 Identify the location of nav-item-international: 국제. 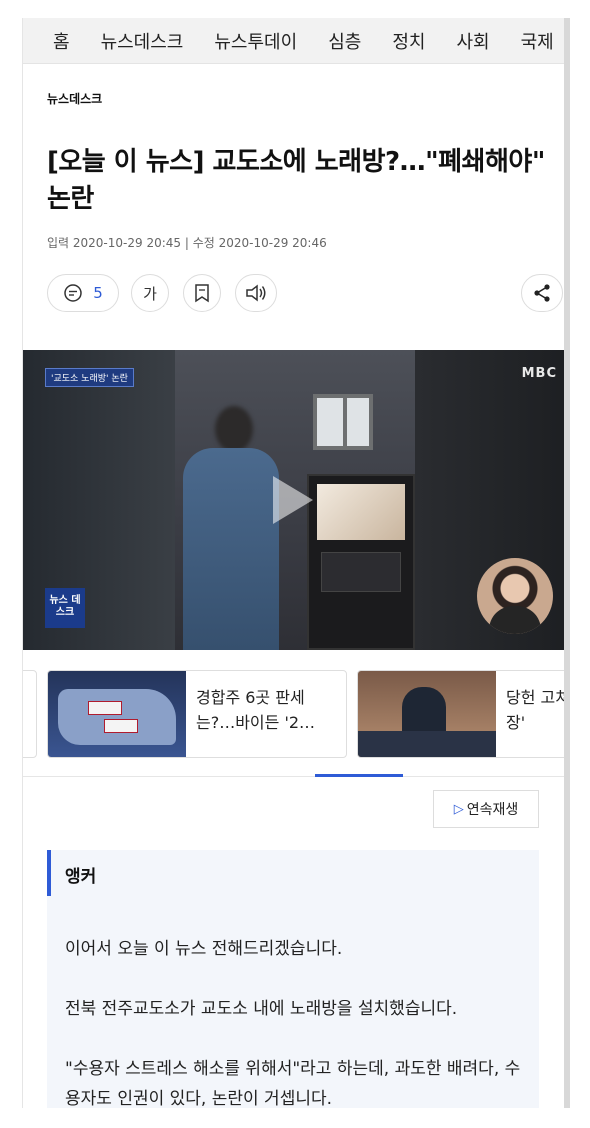
(537, 41).